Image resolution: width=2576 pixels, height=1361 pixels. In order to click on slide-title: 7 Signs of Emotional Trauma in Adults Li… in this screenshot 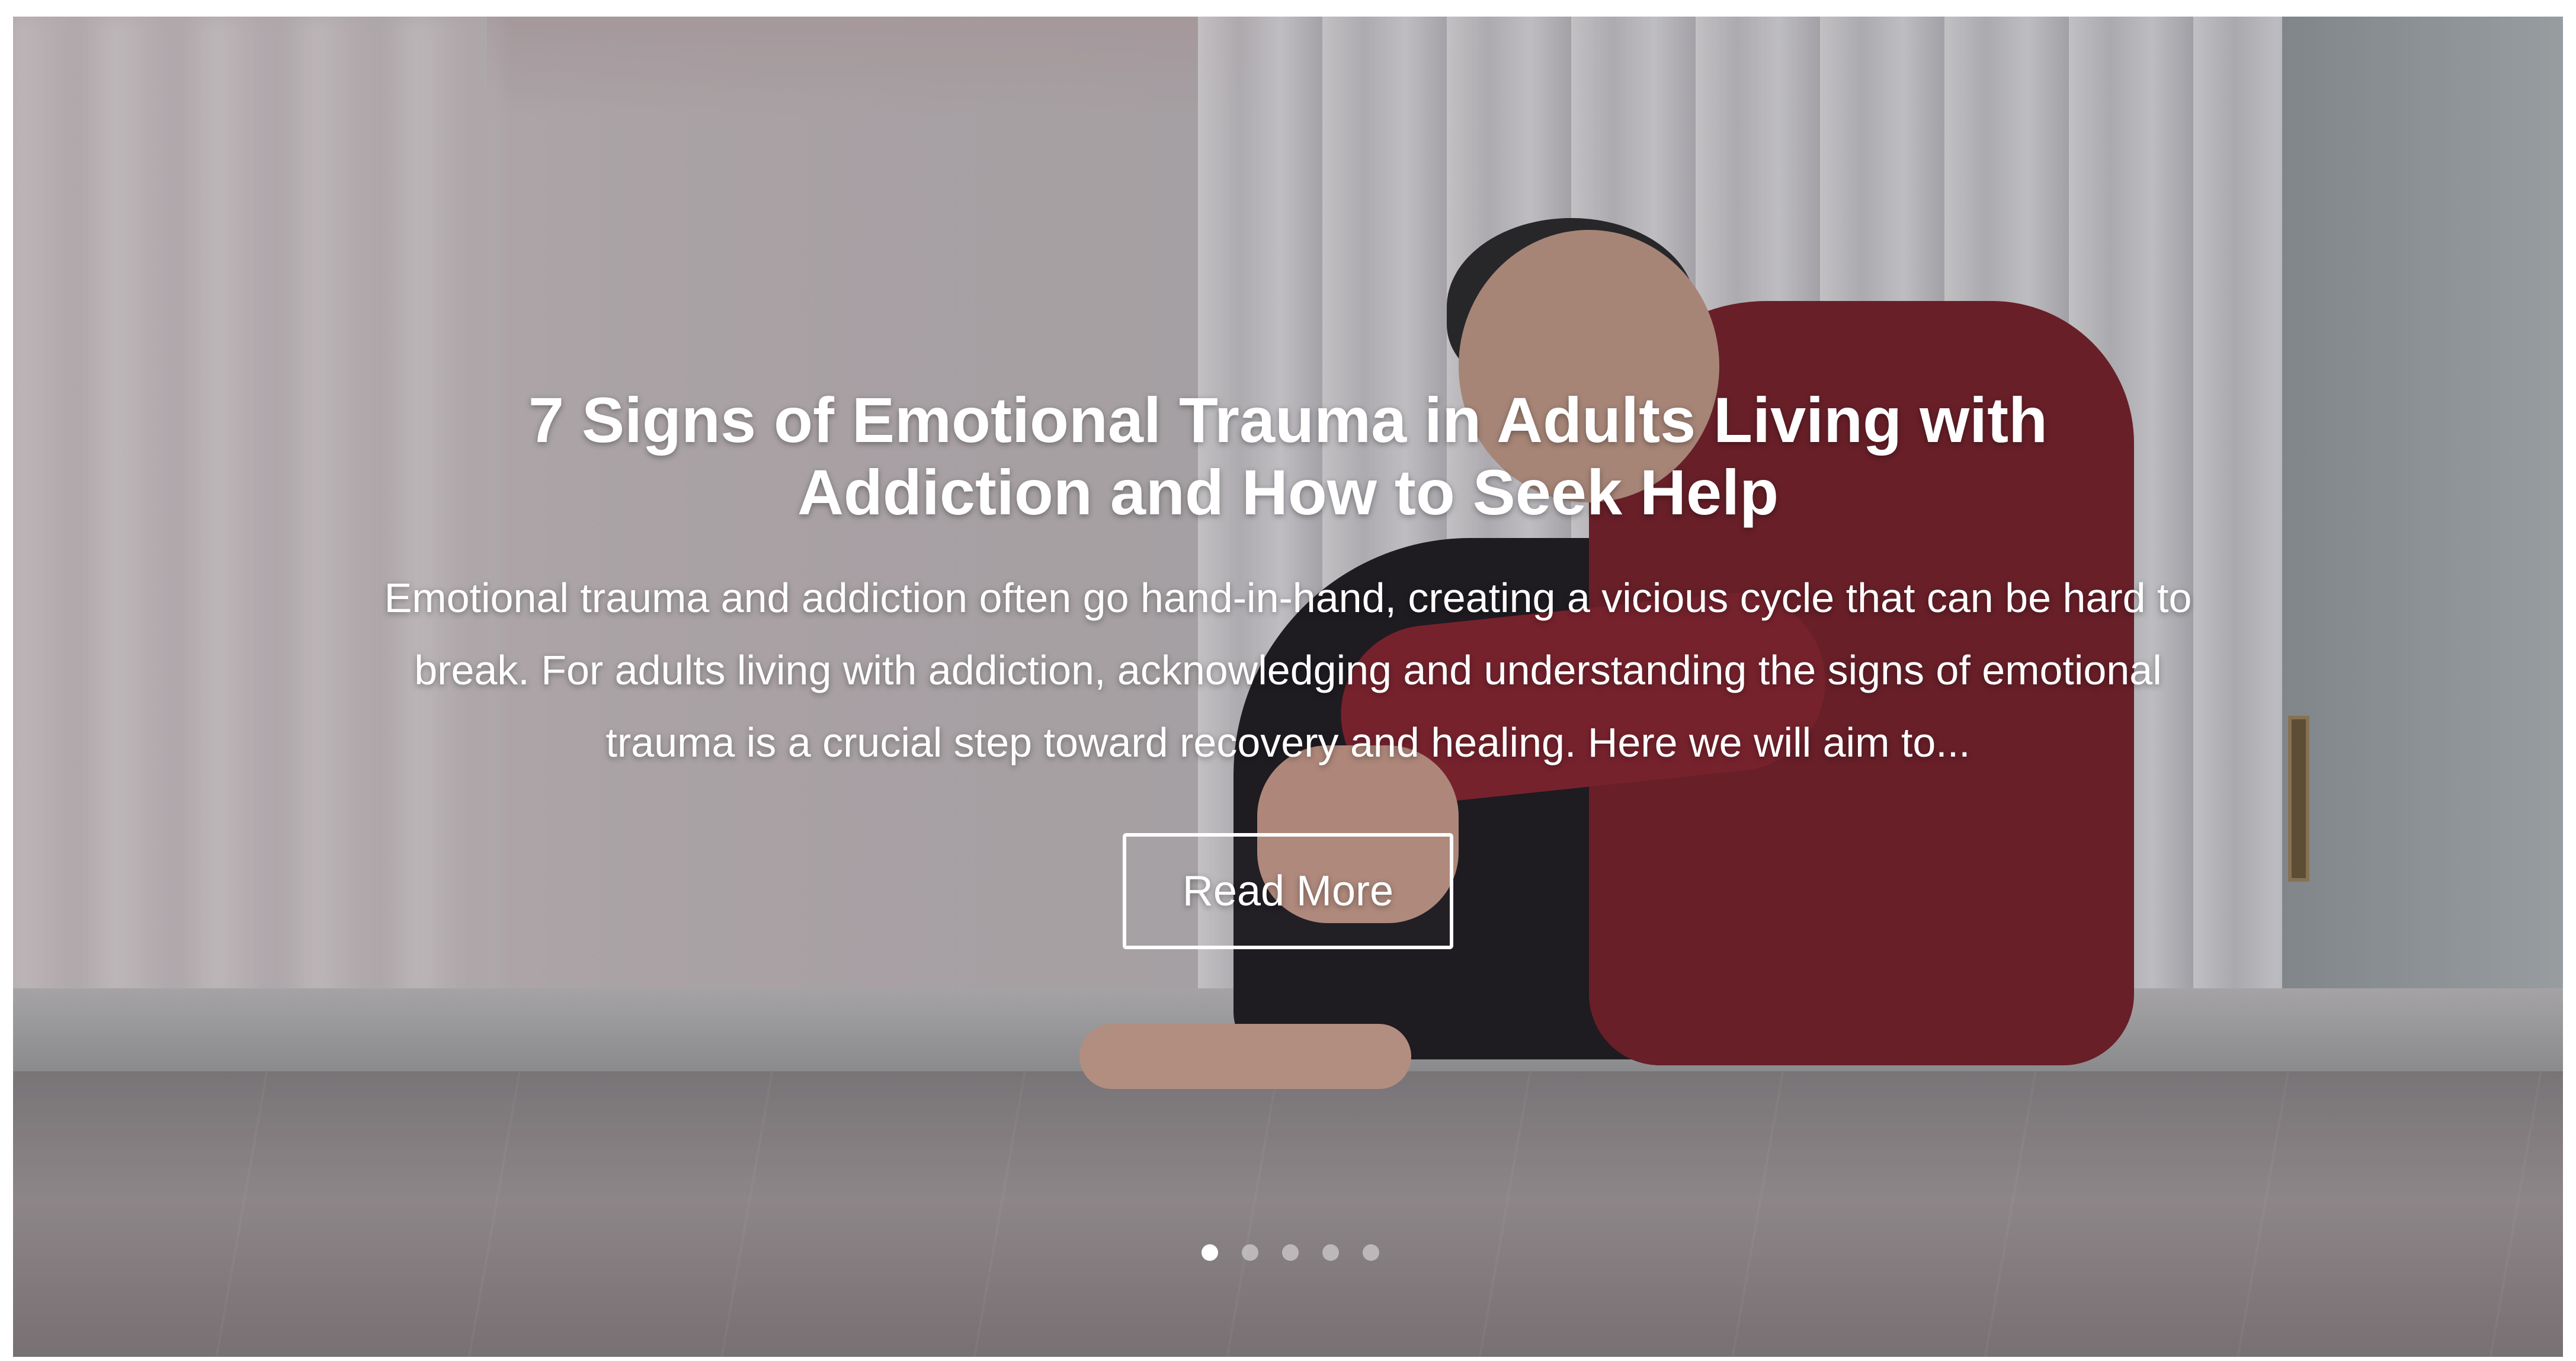, I will do `click(1288, 456)`.